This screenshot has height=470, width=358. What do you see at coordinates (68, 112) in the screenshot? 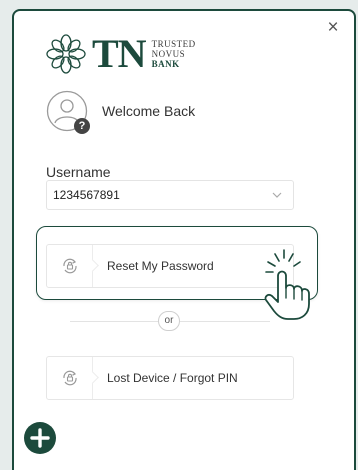
I see `avatar: ?` at bounding box center [68, 112].